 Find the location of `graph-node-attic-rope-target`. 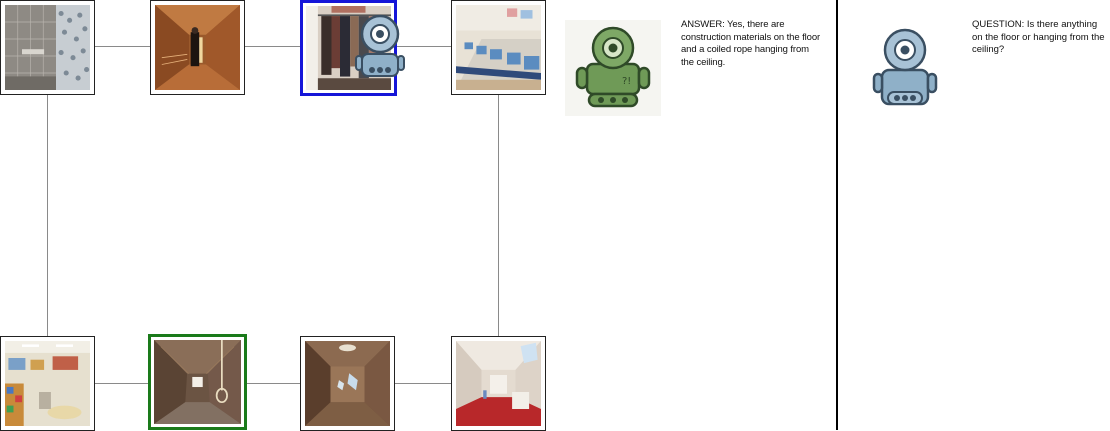

graph-node-attic-rope-target is located at coordinates (197, 382).